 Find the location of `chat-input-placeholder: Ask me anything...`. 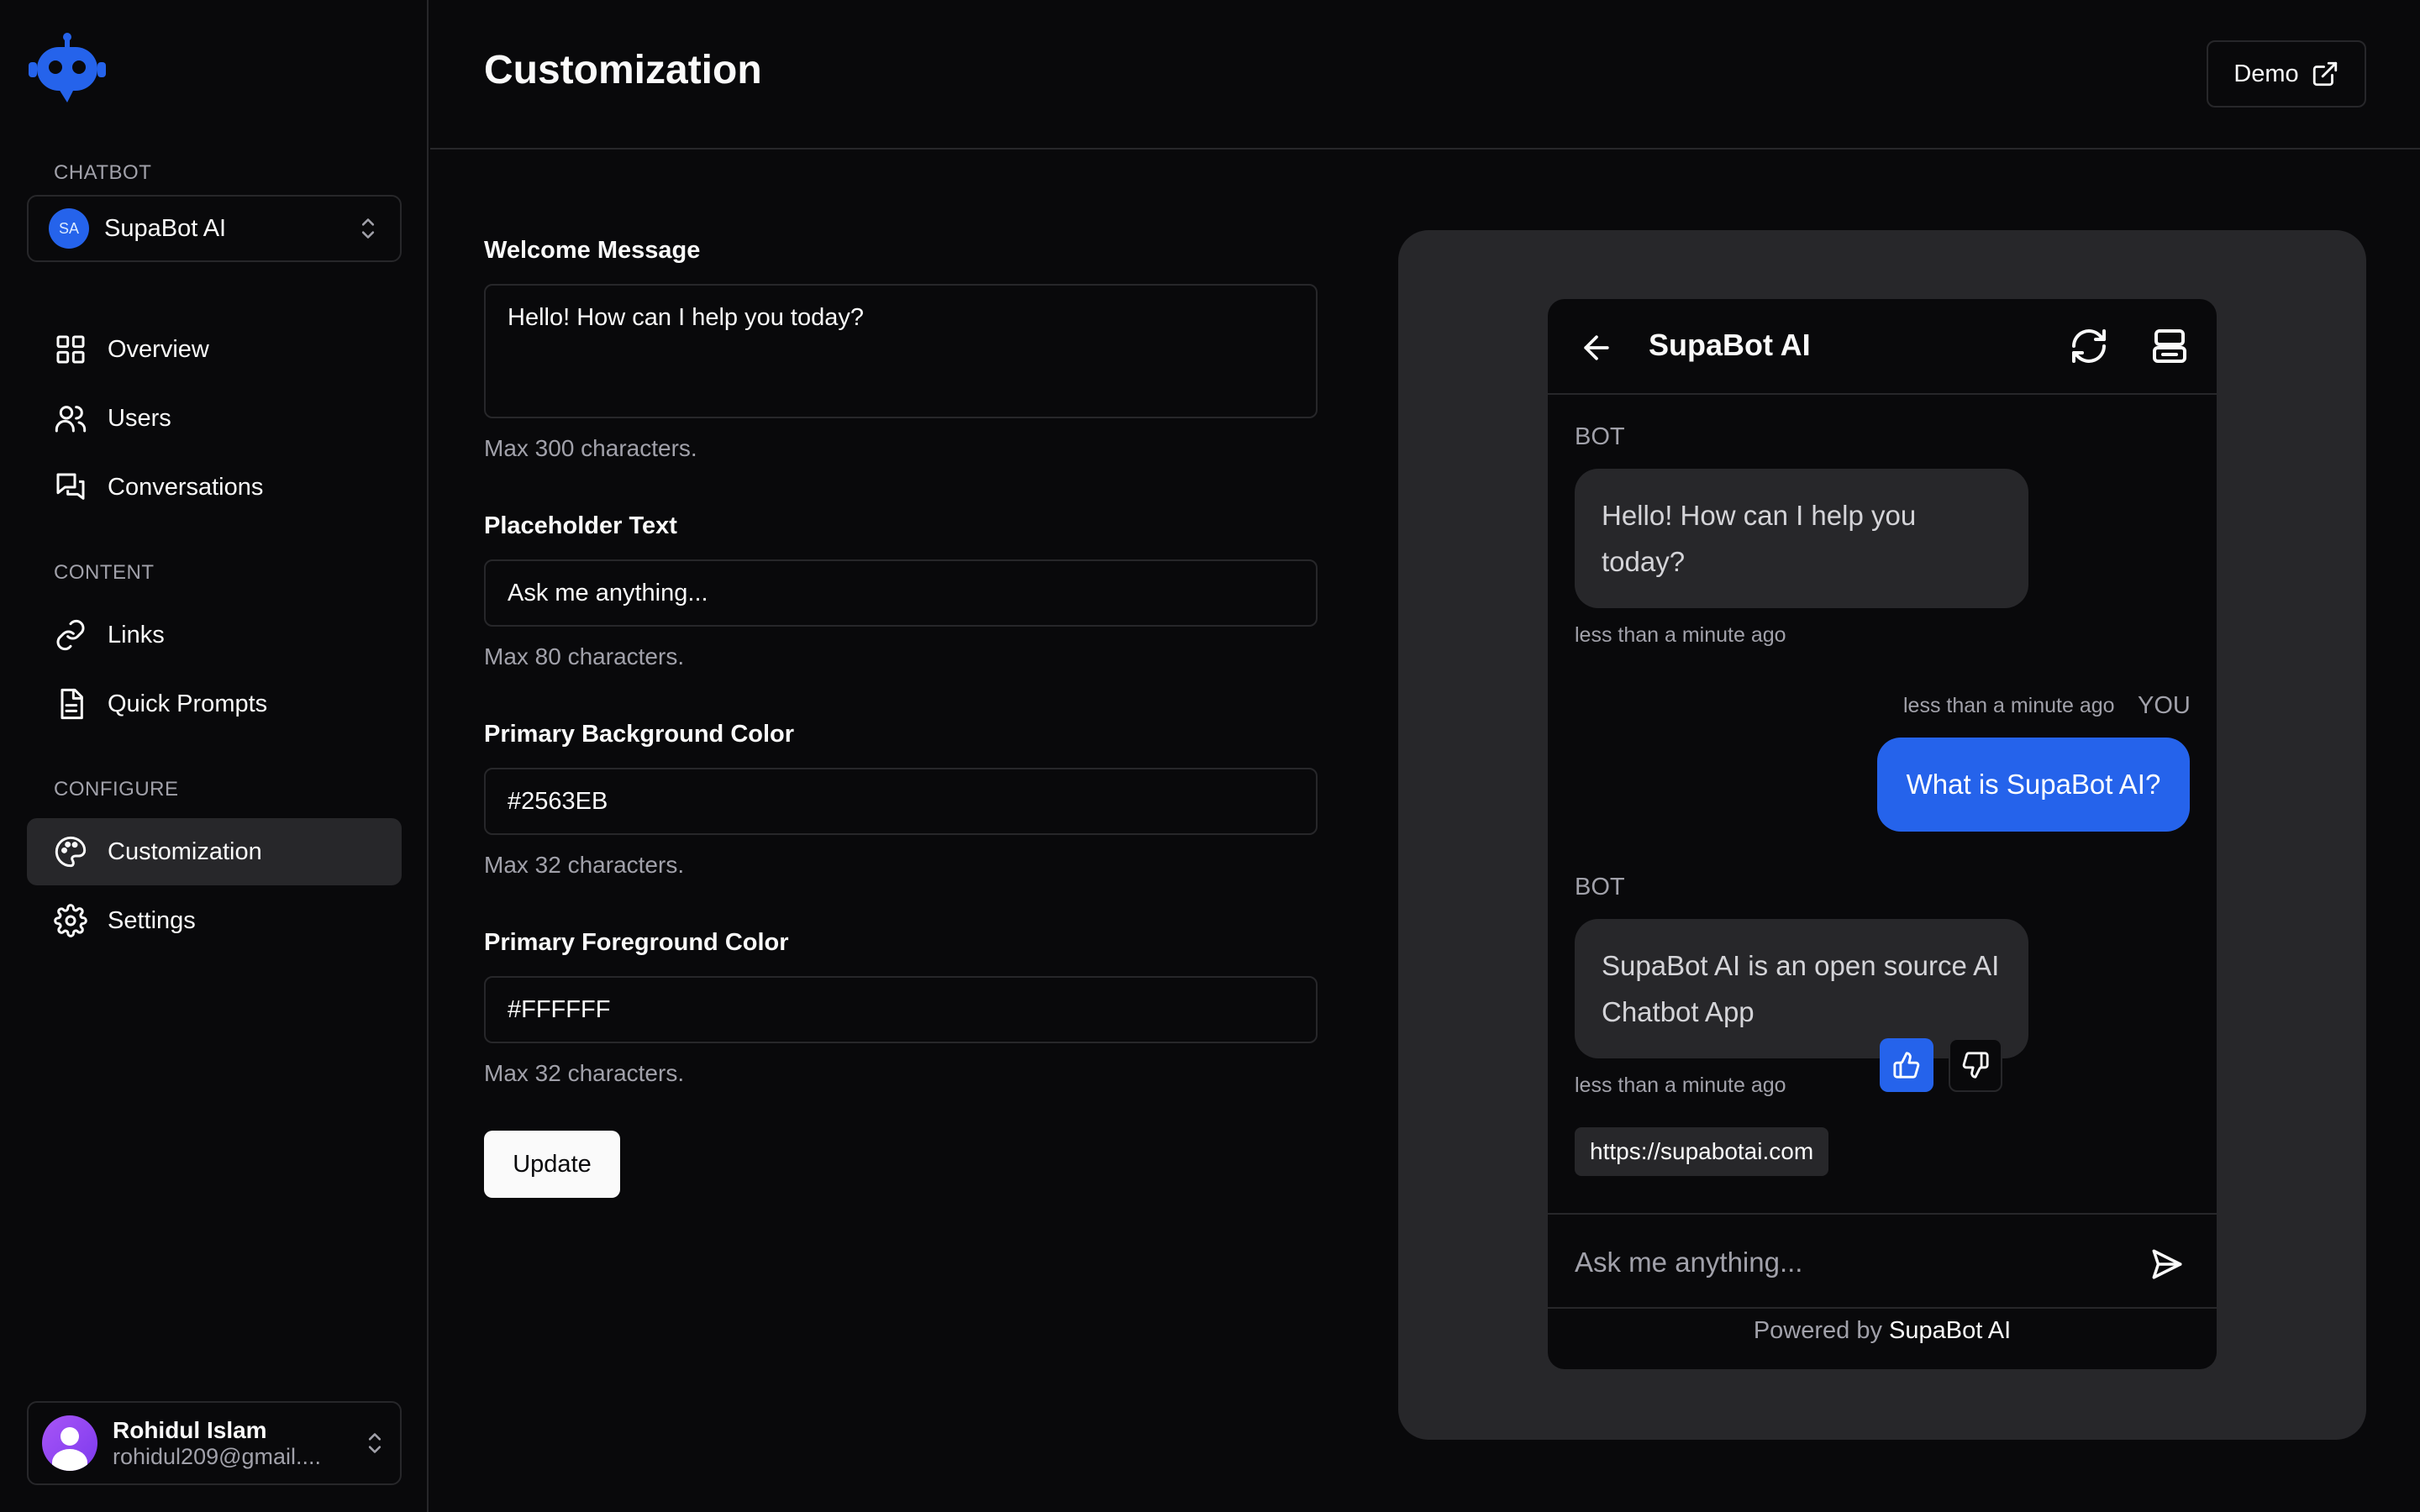

chat-input-placeholder: Ask me anything... is located at coordinates (1689, 1262).